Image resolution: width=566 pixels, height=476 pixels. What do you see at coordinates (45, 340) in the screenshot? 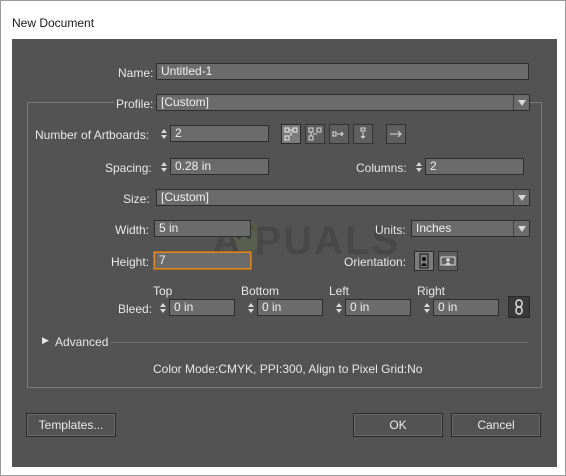
I see `advanced-disclosure-icon: ▶` at bounding box center [45, 340].